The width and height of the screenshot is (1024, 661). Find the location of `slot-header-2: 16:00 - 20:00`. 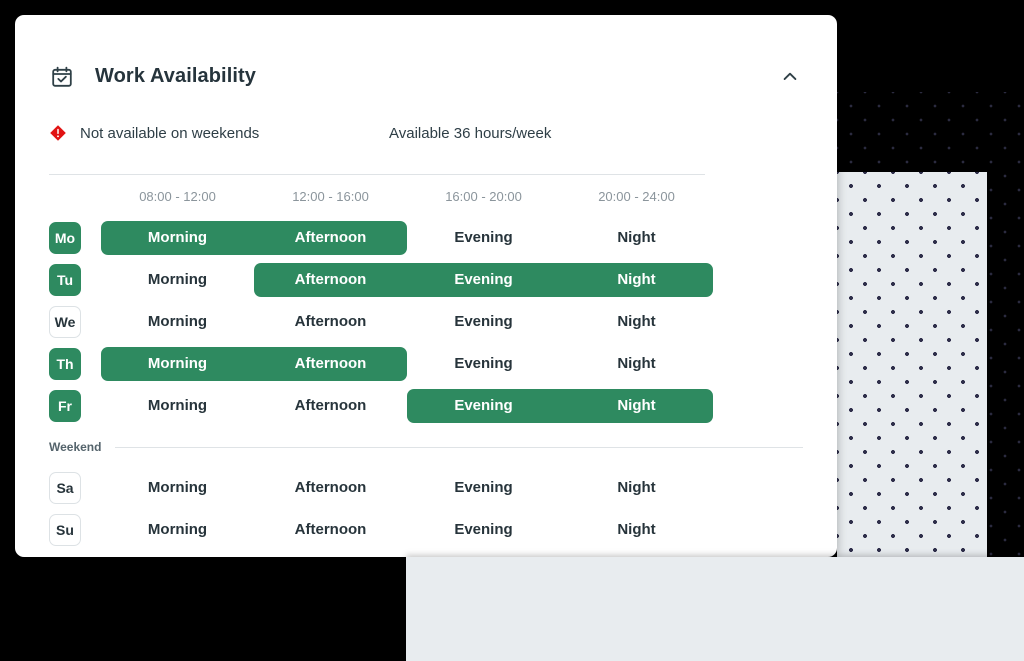

slot-header-2: 16:00 - 20:00 is located at coordinates (483, 196).